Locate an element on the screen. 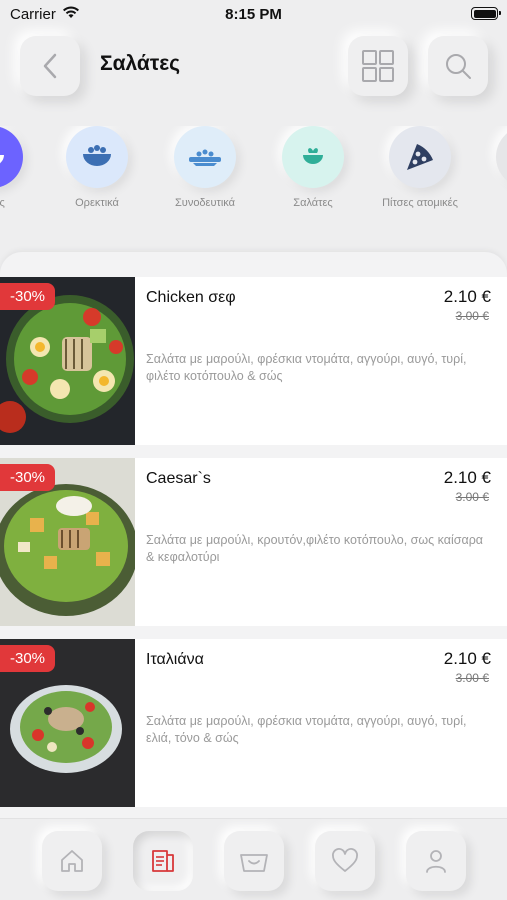 This screenshot has height=900, width=507. search-button is located at coordinates (458, 66).